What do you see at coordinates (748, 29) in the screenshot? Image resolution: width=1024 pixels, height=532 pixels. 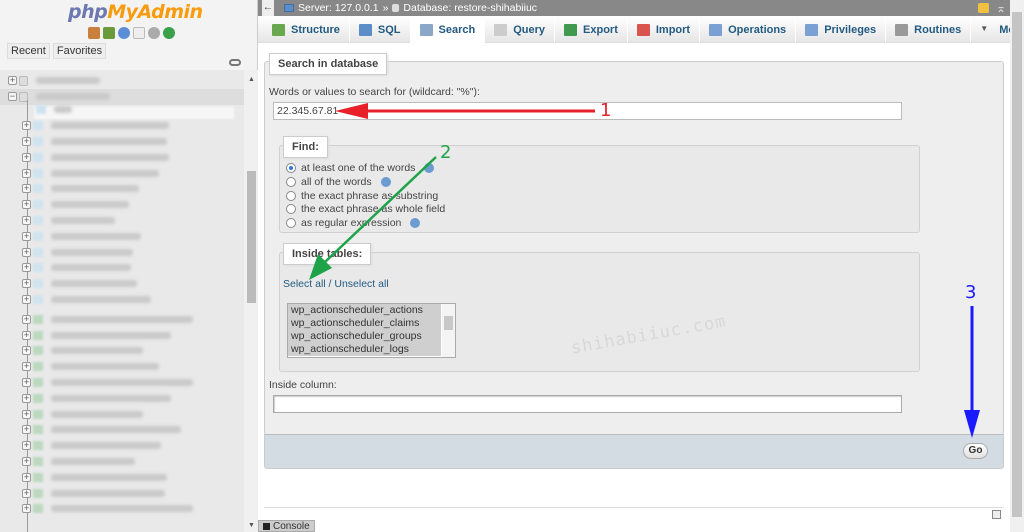 I see `tab-operations: Operations` at bounding box center [748, 29].